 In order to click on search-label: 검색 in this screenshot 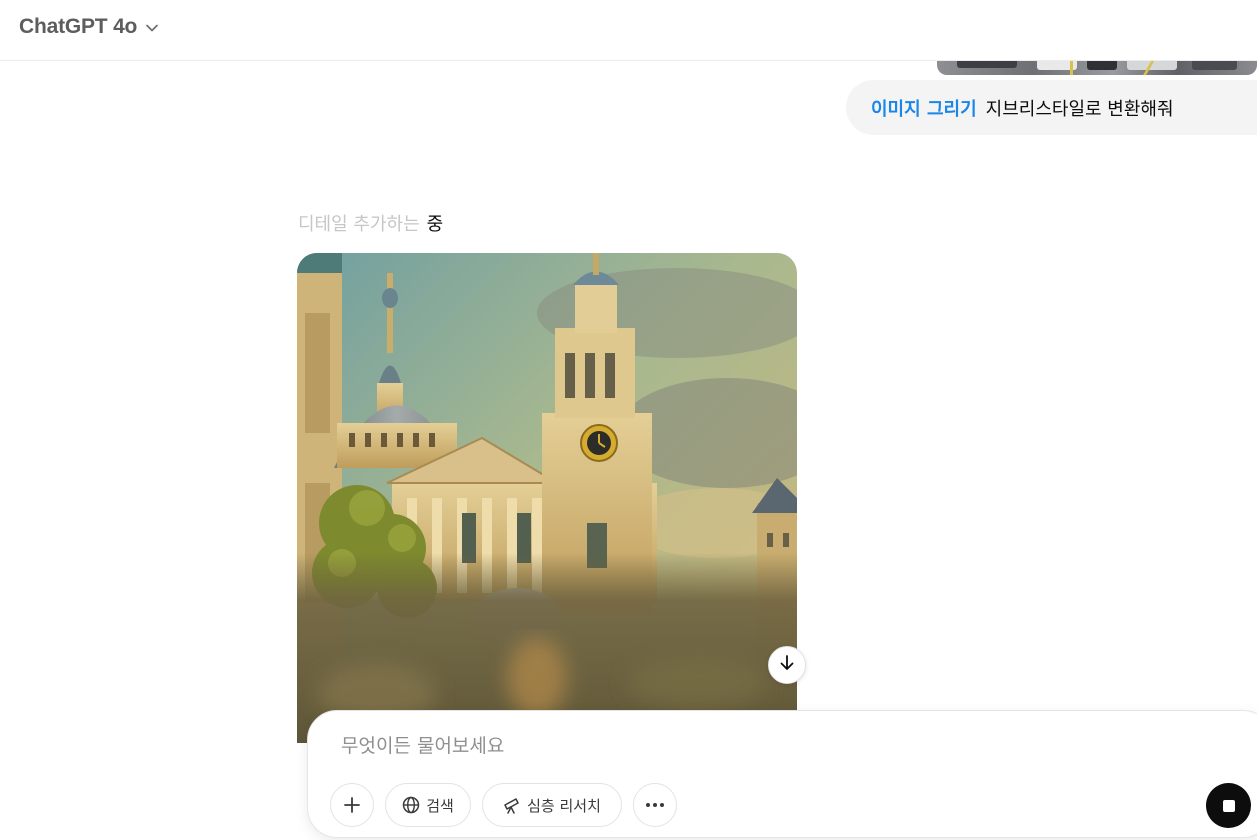, I will do `click(440, 805)`.